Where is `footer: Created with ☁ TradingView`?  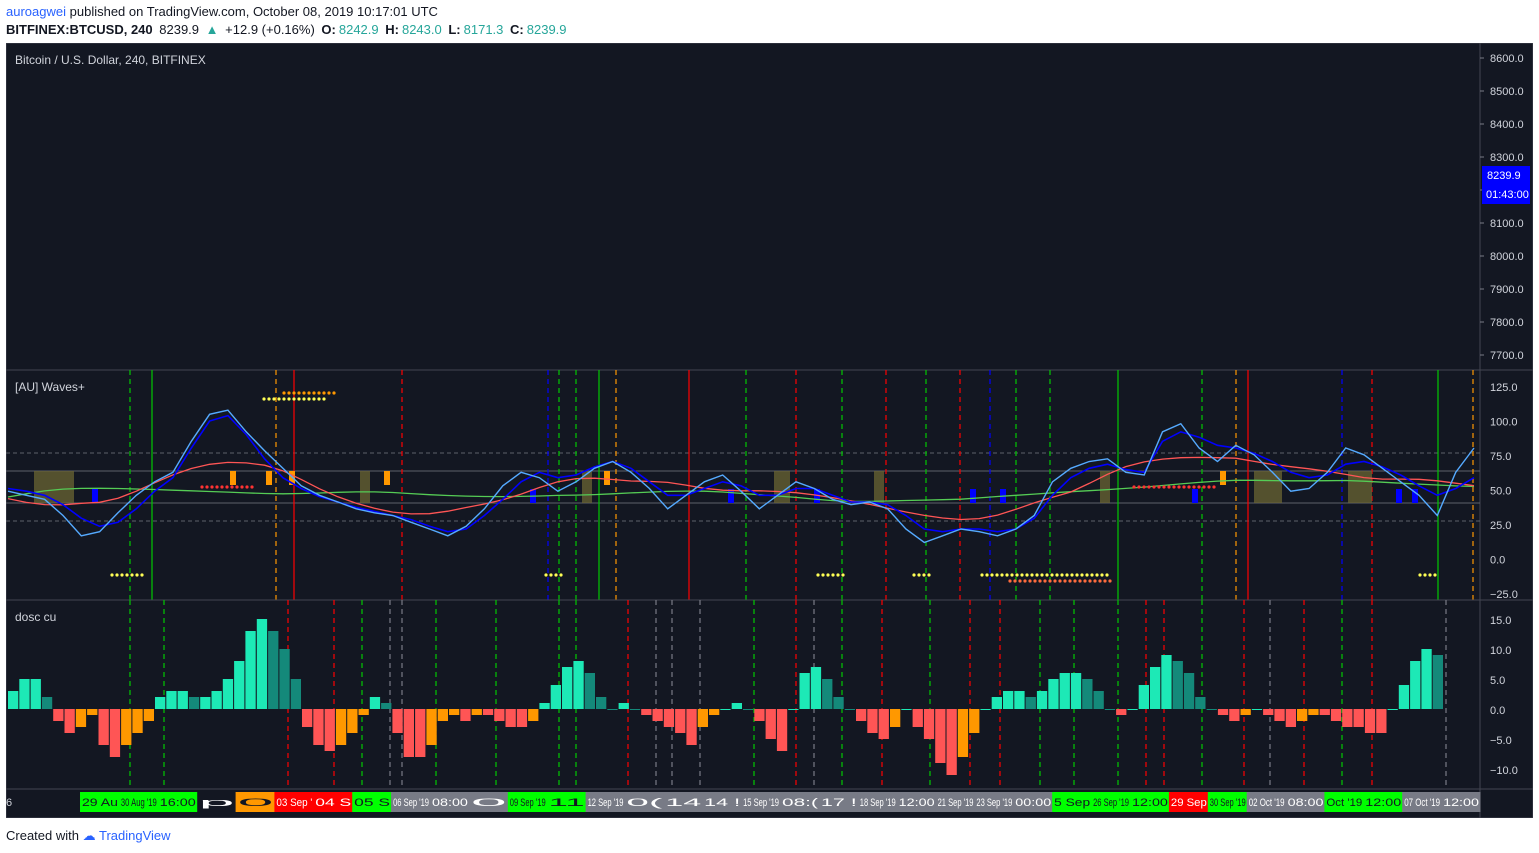
footer: Created with ☁ TradingView is located at coordinates (88, 836).